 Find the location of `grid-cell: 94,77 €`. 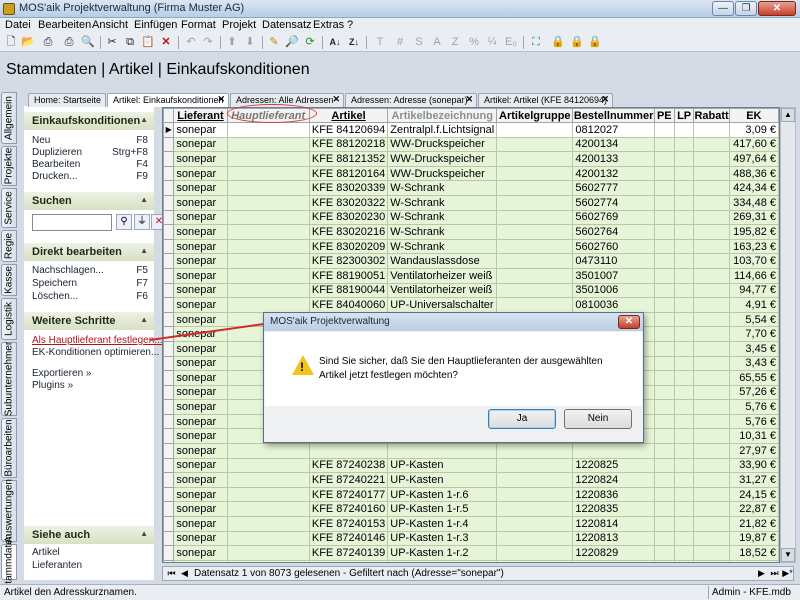

grid-cell: 94,77 € is located at coordinates (753, 290).